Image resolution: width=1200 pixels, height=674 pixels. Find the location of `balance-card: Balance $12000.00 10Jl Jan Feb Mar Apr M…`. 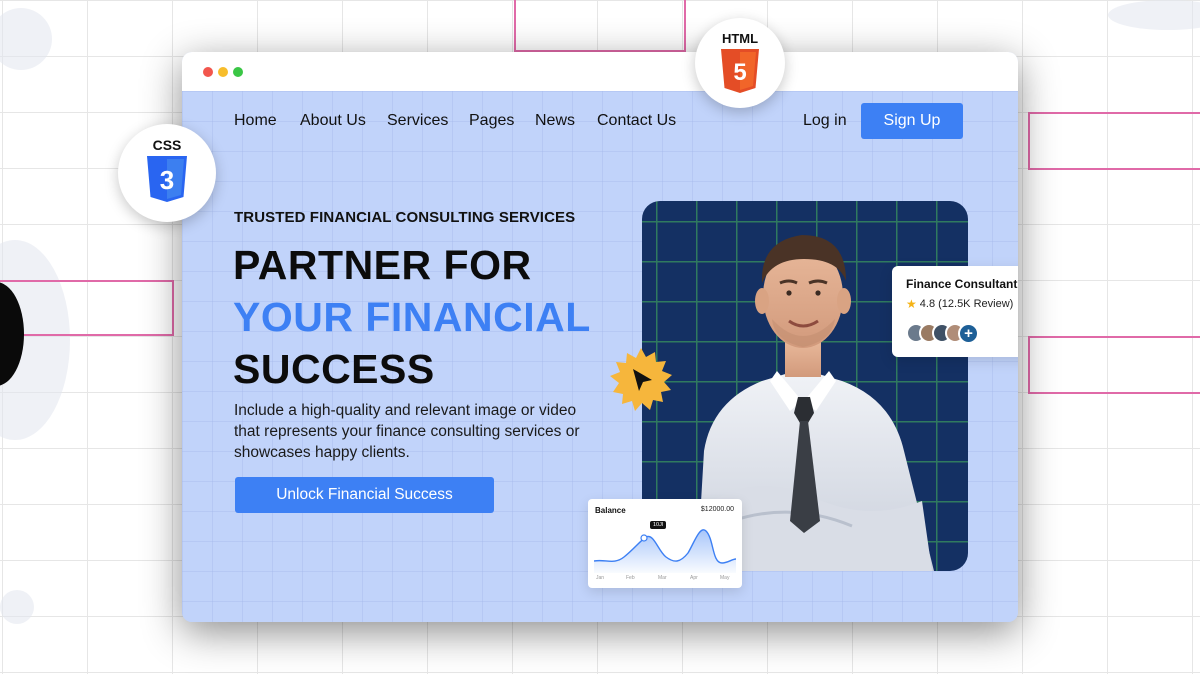

balance-card: Balance $12000.00 10Jl Jan Feb Mar Apr M… is located at coordinates (665, 543).